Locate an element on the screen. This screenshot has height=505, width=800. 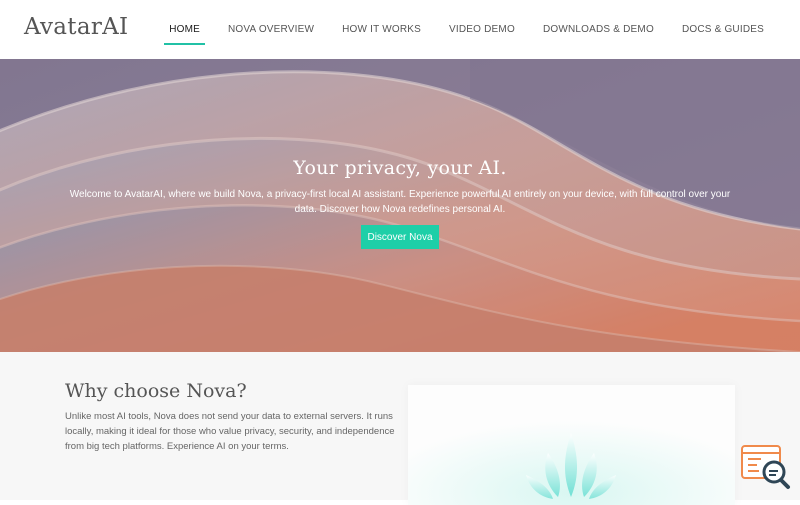
nav-item-video-demo: VIDEO DEMO is located at coordinates (482, 29).